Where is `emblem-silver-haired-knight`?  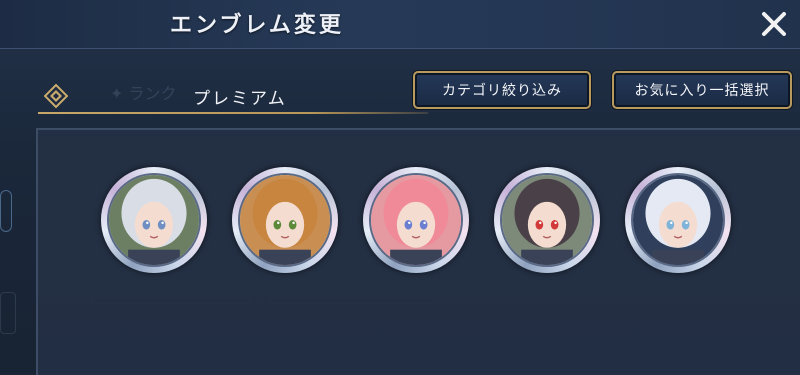
emblem-silver-haired-knight is located at coordinates (154, 220).